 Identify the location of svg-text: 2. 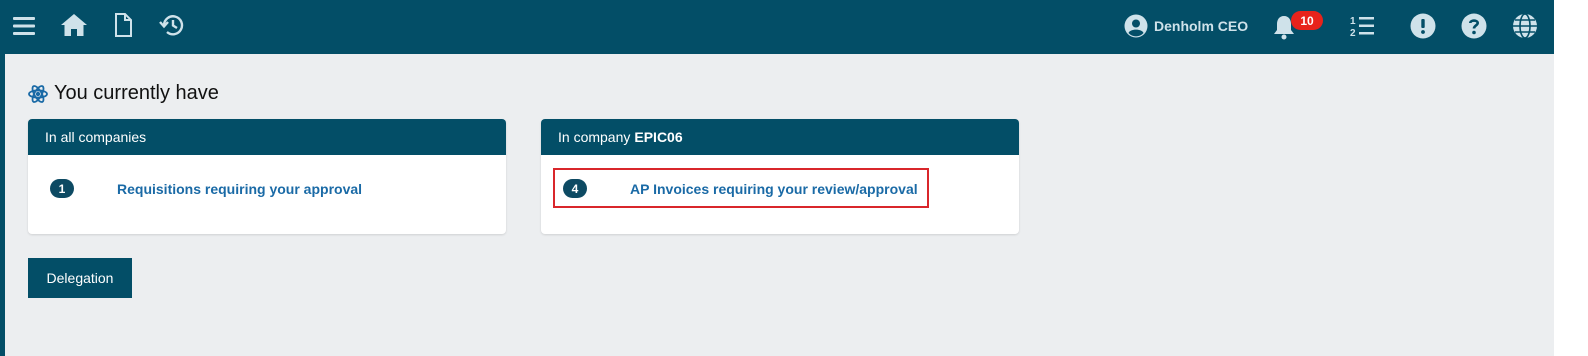
(1353, 33).